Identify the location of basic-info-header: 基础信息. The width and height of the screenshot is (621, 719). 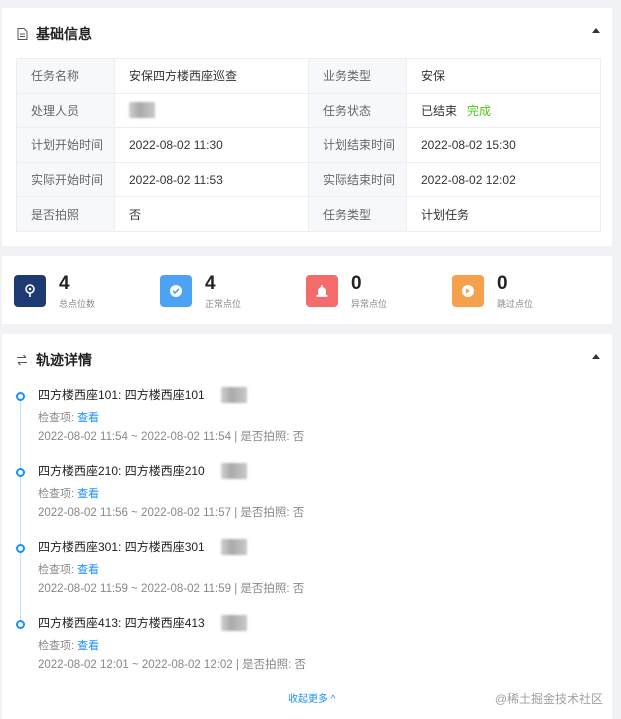
(54, 34).